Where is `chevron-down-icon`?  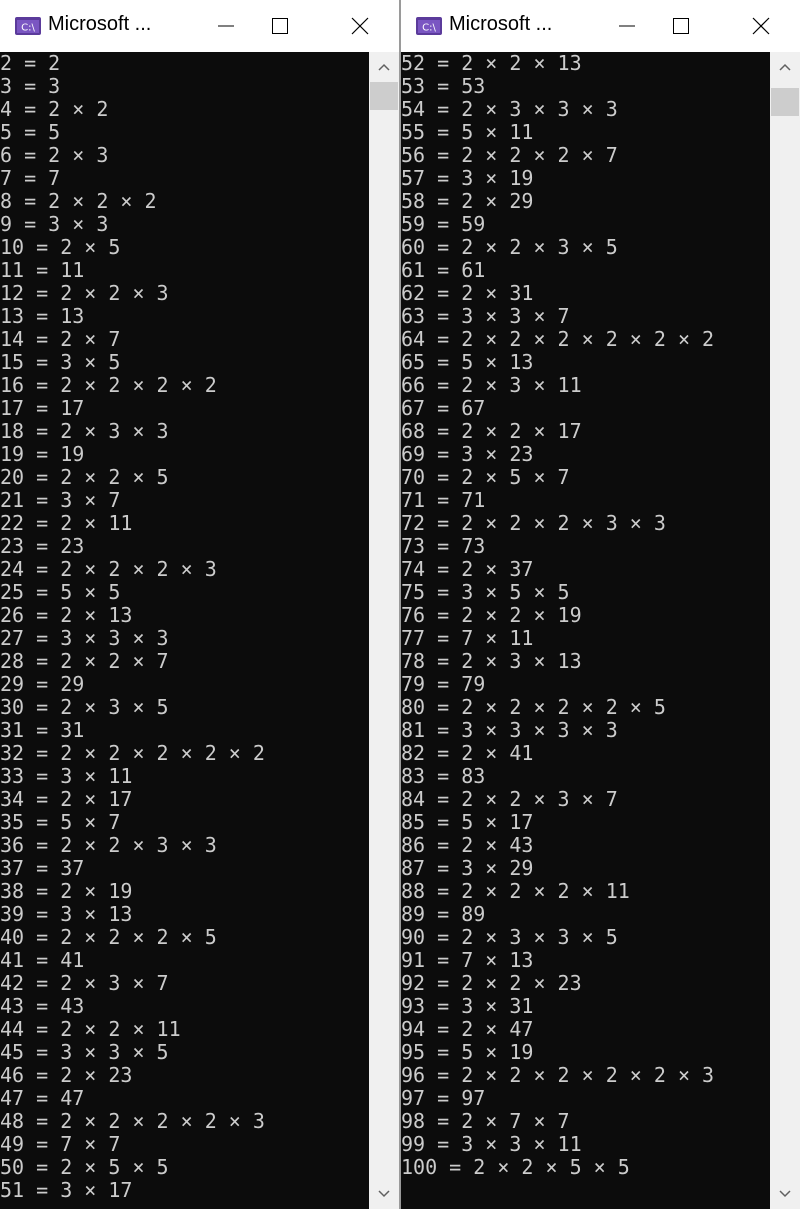
chevron-down-icon is located at coordinates (785, 1194).